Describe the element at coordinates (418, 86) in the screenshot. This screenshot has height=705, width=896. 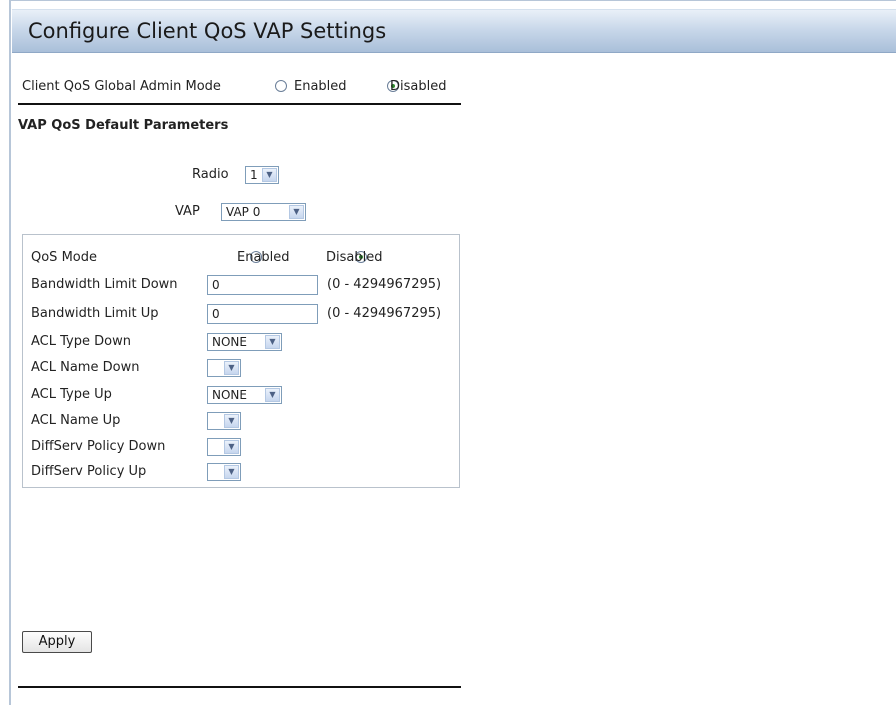
I see `global-disabled-label: Disabled` at that location.